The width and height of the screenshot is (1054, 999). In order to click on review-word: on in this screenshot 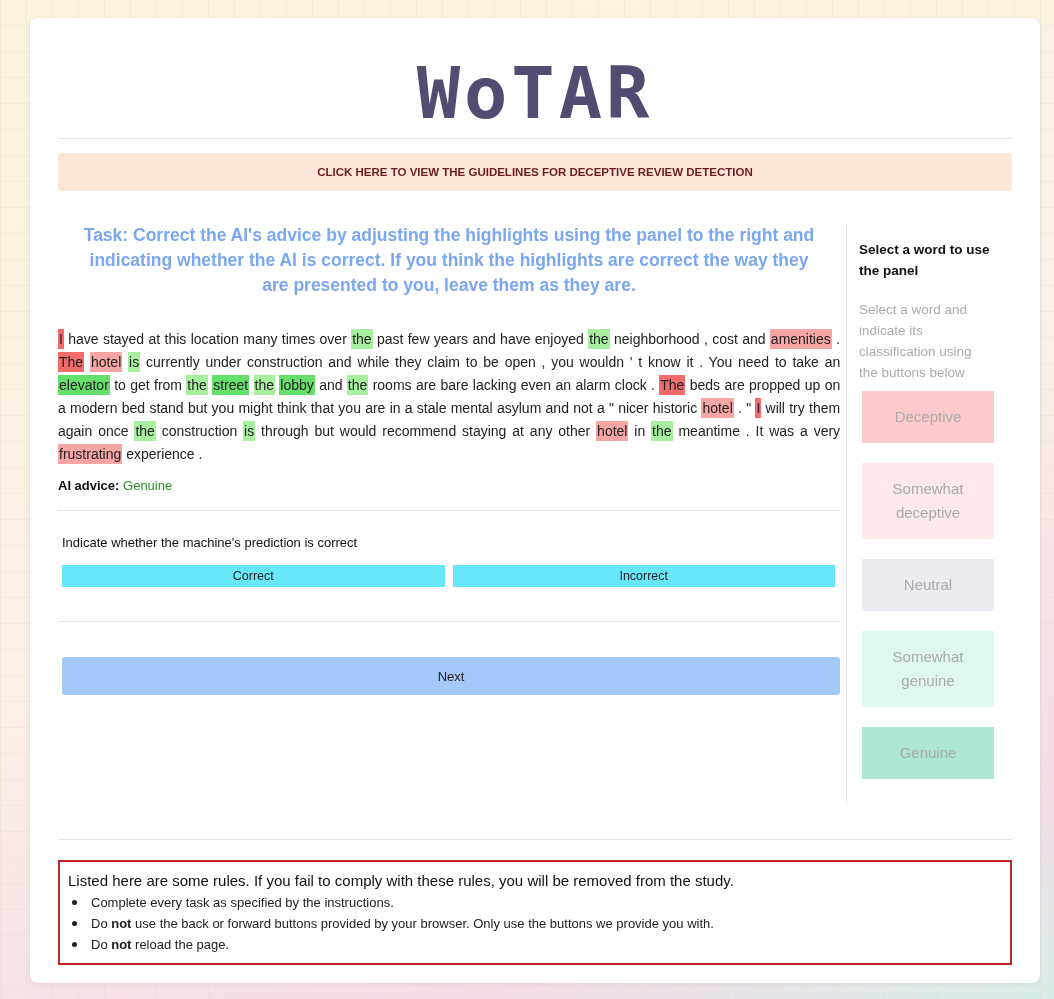, I will do `click(832, 385)`.